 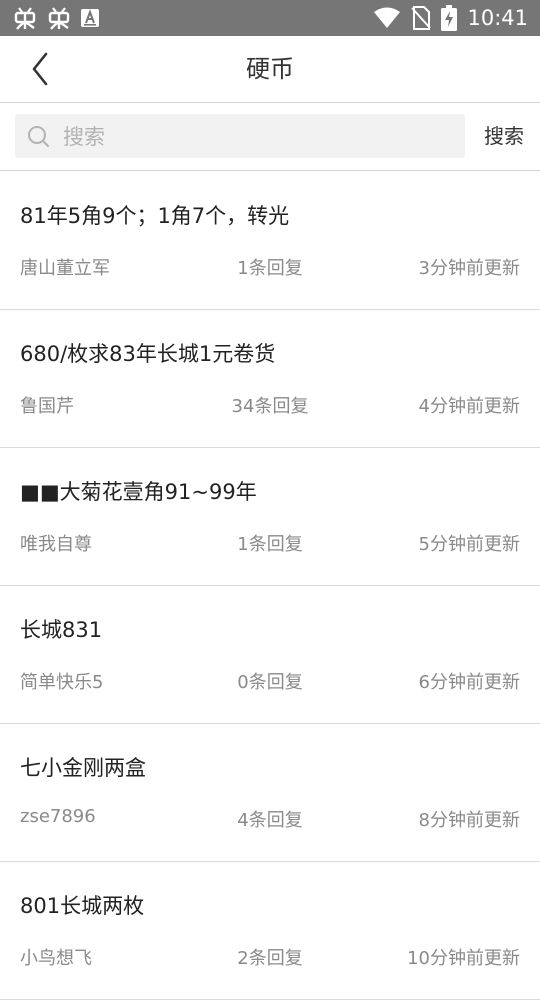 What do you see at coordinates (421, 18) in the screenshot?
I see `no-sim-icon` at bounding box center [421, 18].